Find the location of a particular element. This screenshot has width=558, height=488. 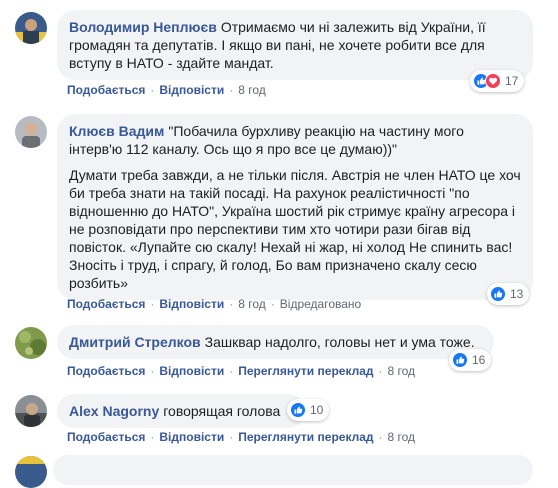

comment-author: Клюєв Вадим is located at coordinates (116, 131).